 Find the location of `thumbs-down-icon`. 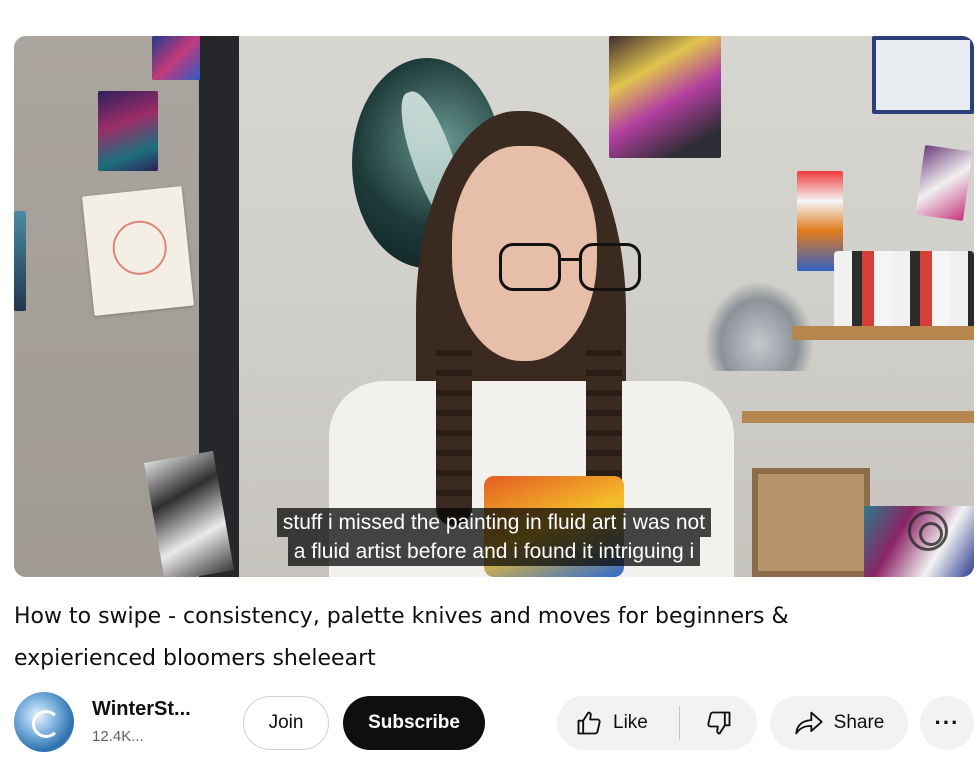

thumbs-down-icon is located at coordinates (719, 723).